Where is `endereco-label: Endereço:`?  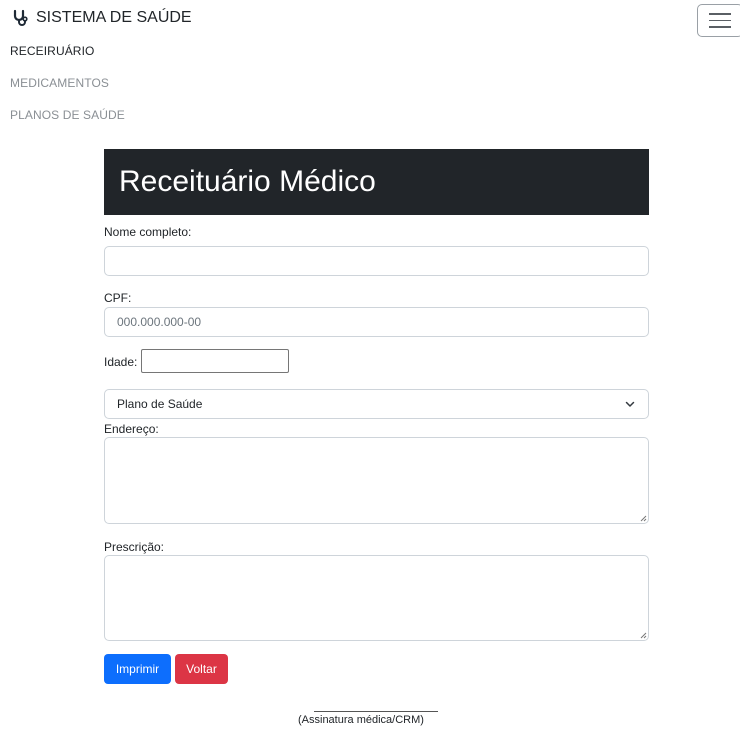
endereco-label: Endereço: is located at coordinates (131, 429).